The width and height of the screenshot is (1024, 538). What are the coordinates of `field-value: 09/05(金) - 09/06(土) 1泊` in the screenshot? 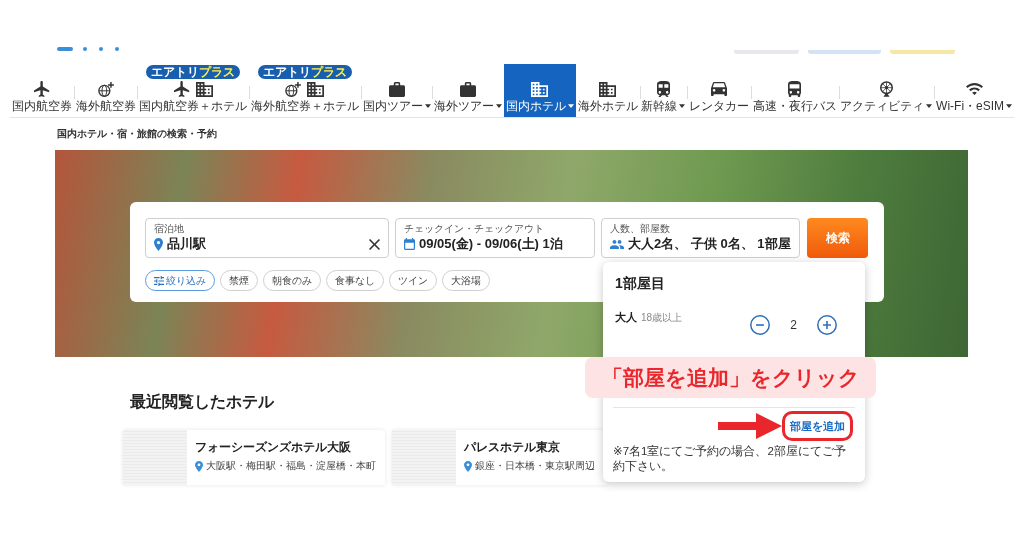 It's located at (491, 244).